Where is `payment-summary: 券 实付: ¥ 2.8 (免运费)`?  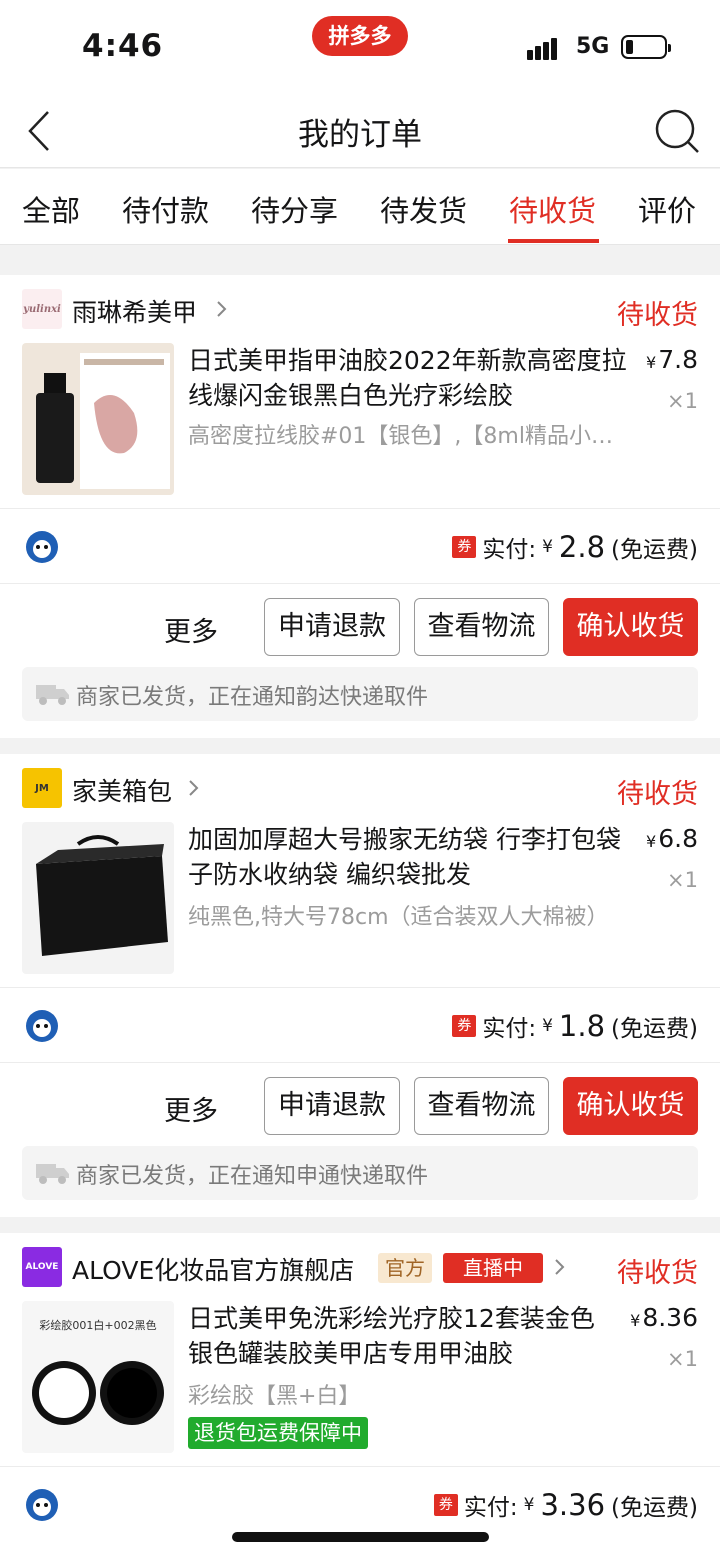
payment-summary: 券 实付: ¥ 2.8 (免运费) is located at coordinates (575, 547).